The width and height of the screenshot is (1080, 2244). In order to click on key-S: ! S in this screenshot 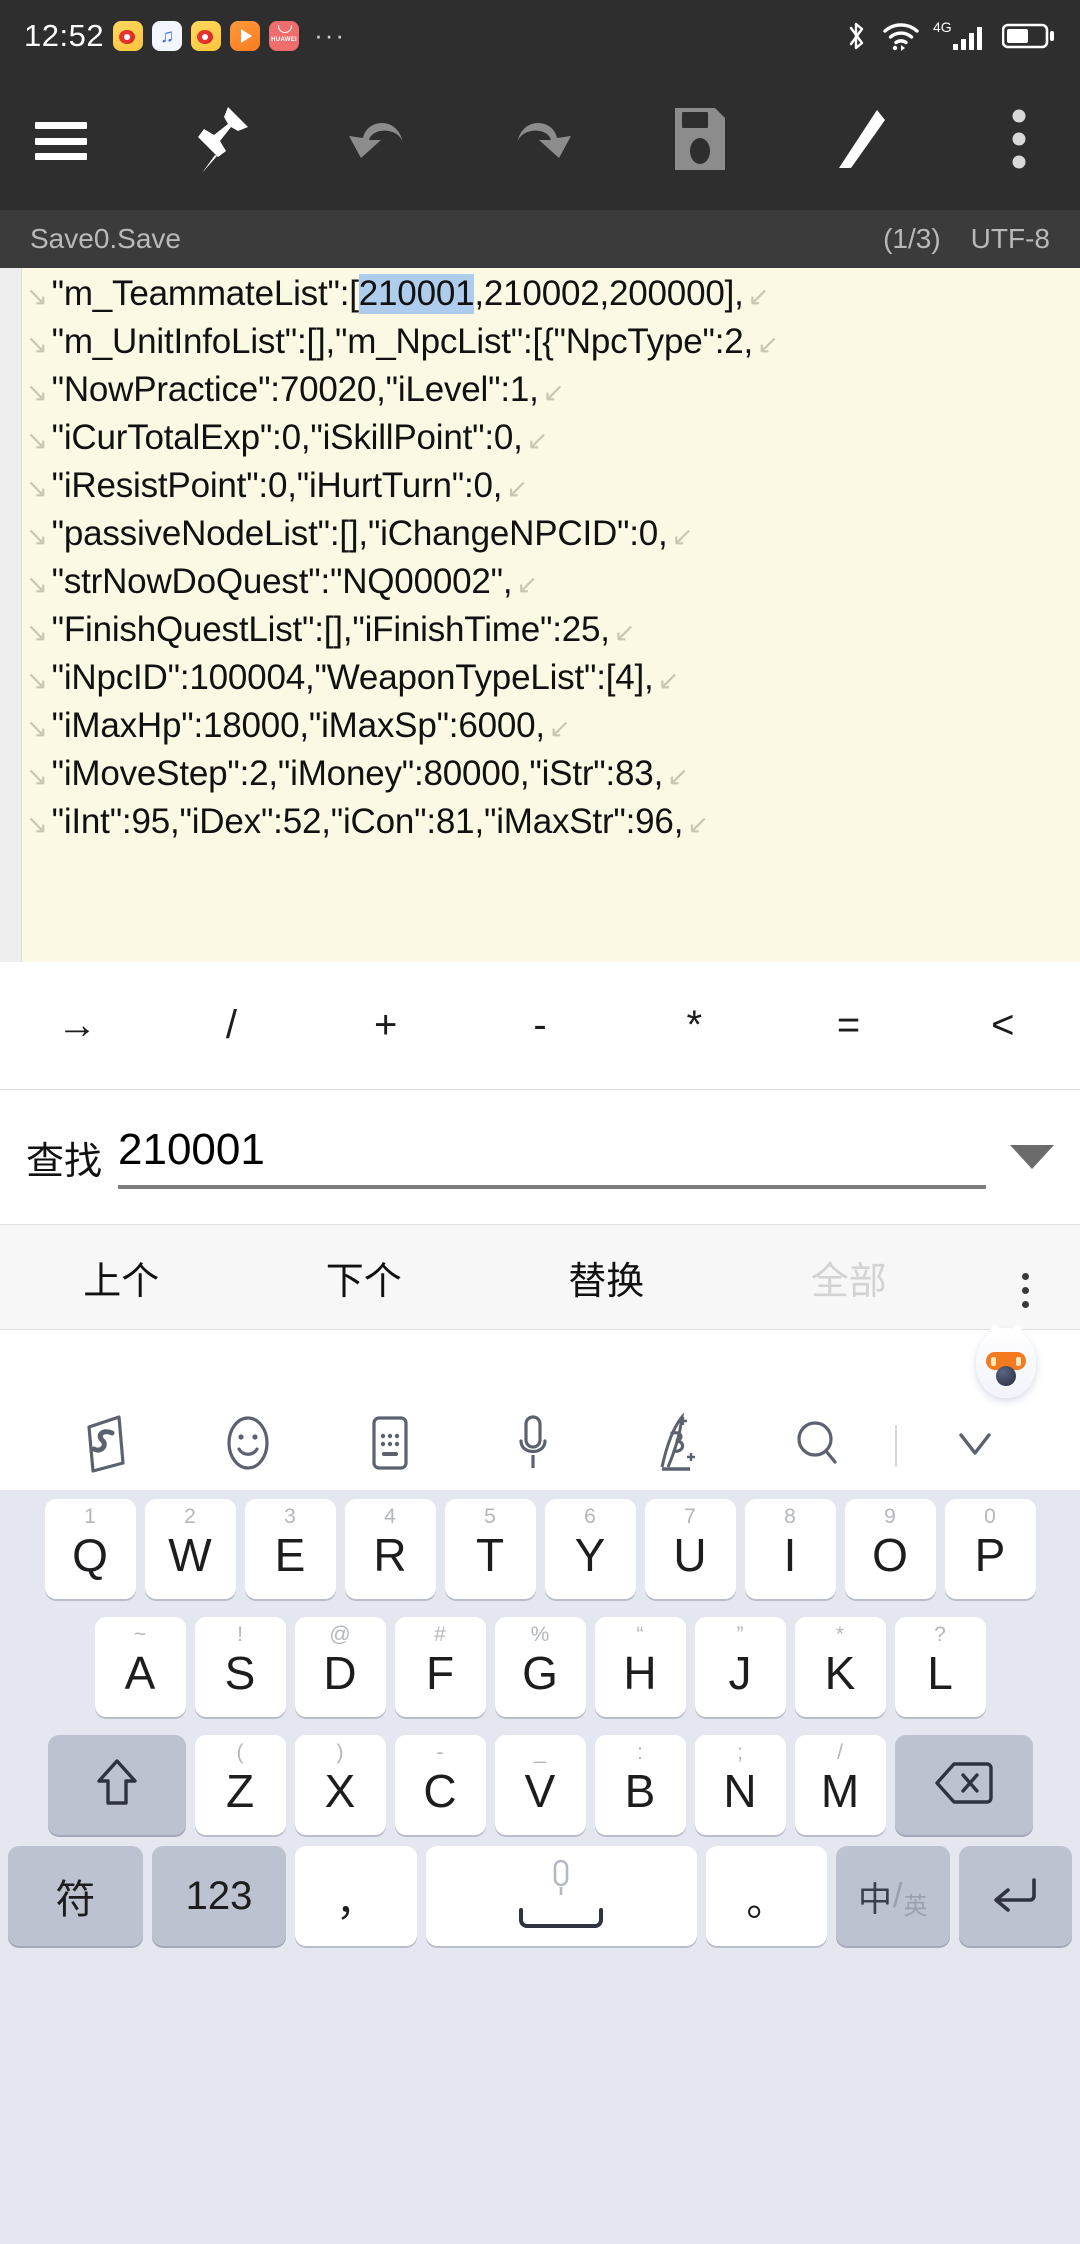, I will do `click(240, 1667)`.